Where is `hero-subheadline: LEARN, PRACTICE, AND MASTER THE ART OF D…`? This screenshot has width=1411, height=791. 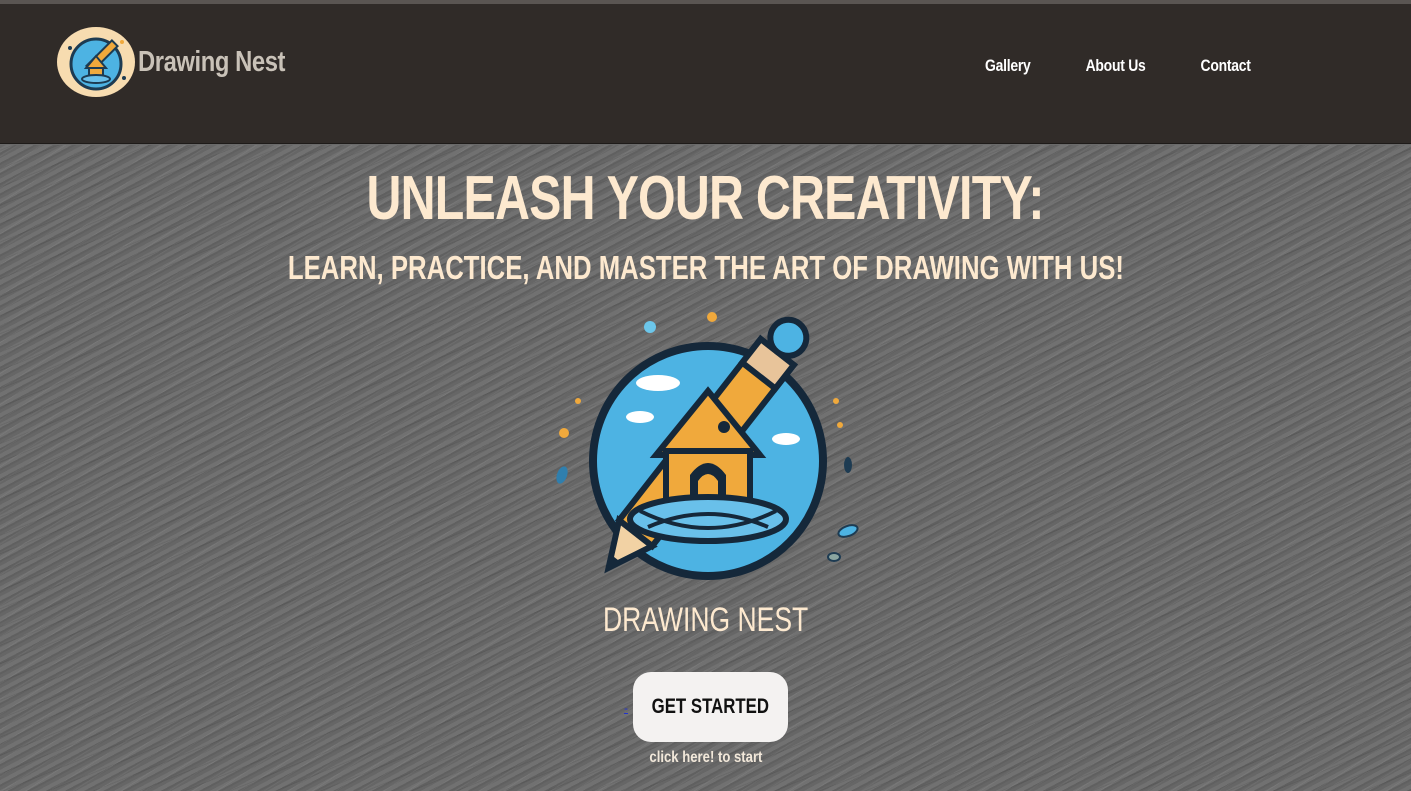
hero-subheadline: LEARN, PRACTICE, AND MASTER THE ART OF D… is located at coordinates (705, 268).